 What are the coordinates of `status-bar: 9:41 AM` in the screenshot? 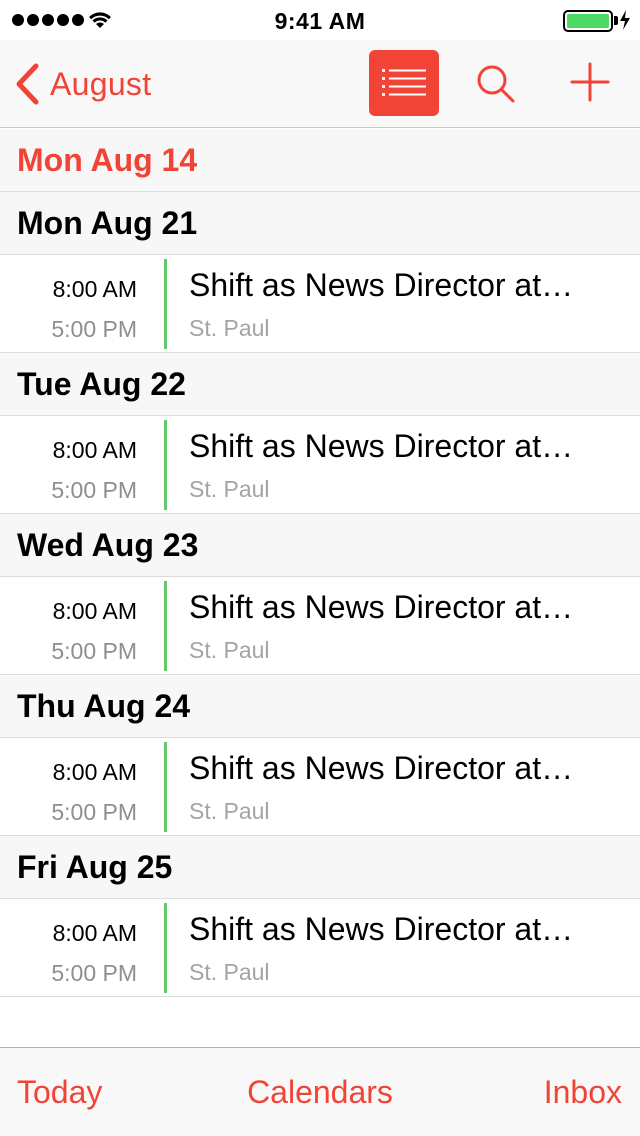 It's located at (320, 20).